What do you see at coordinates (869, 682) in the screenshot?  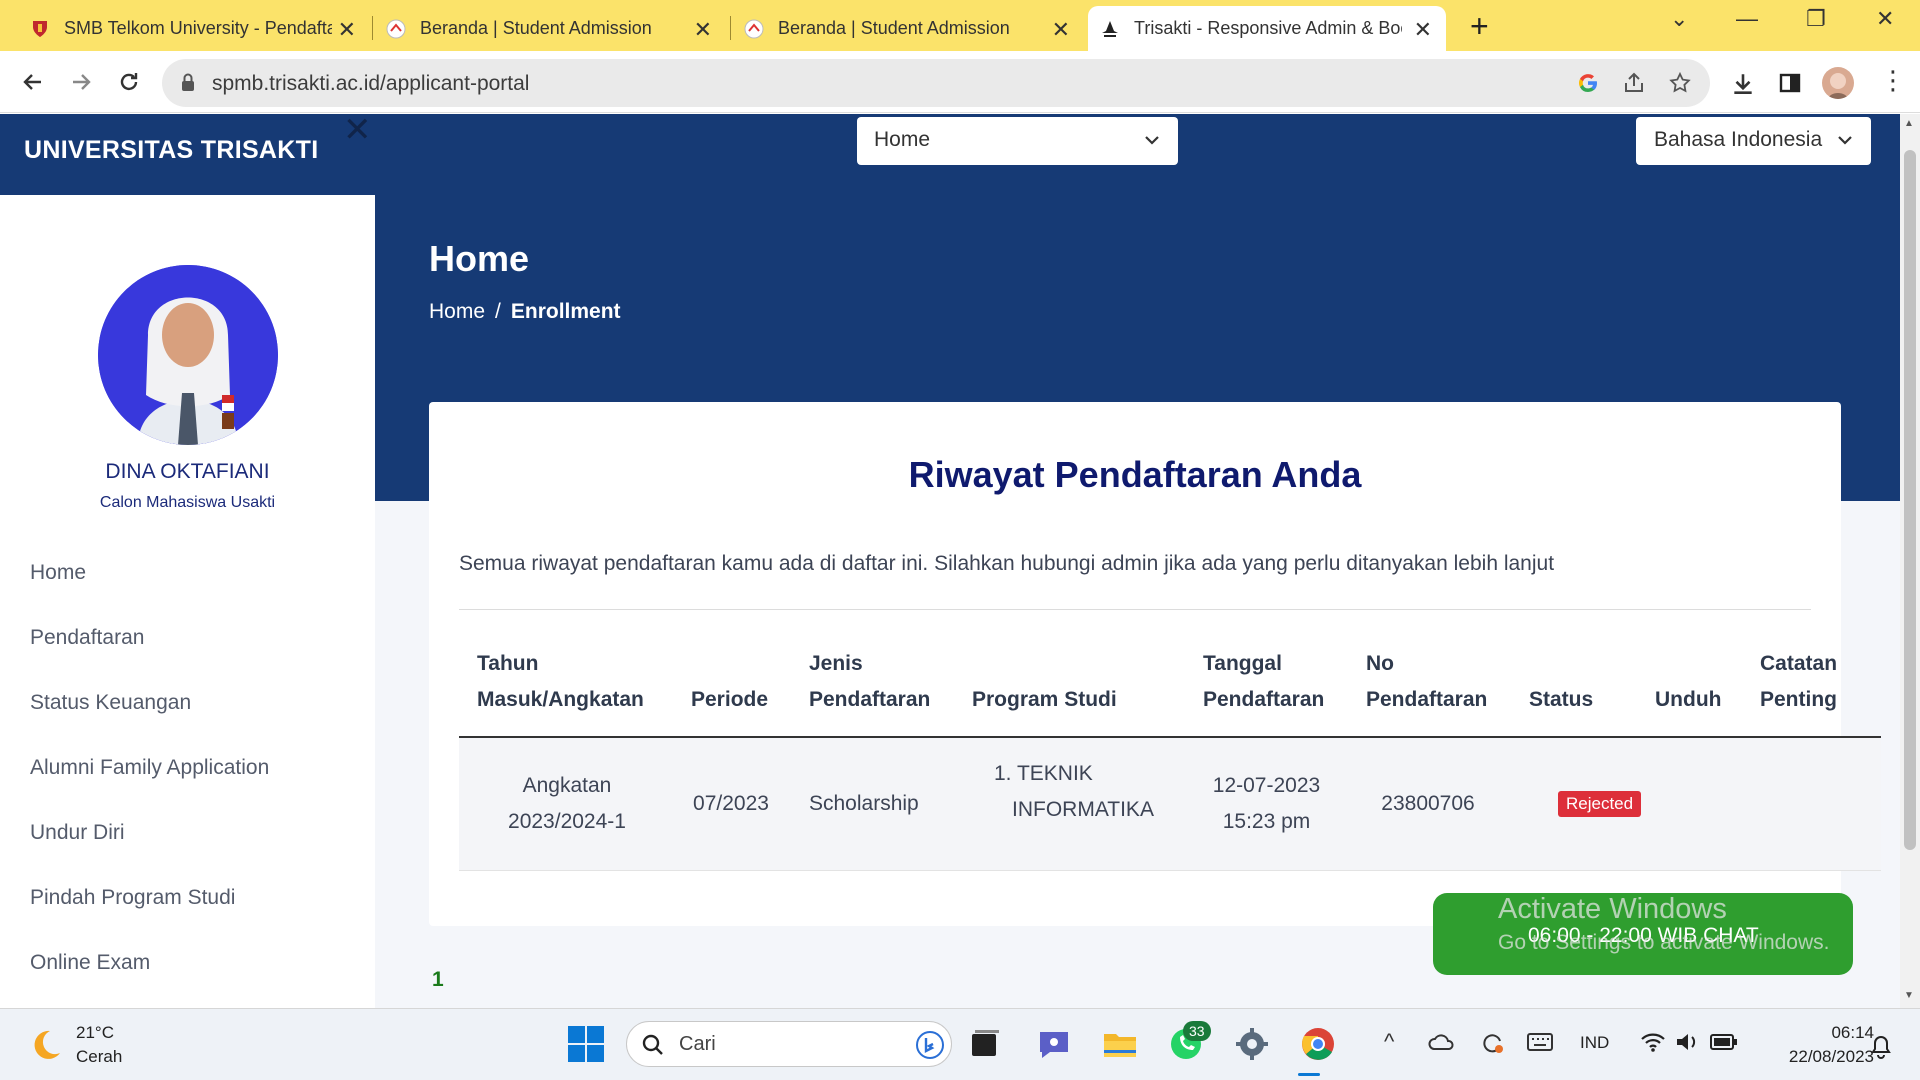 I see `col-jenis-pendaftaran: Jenis Pendaftaran` at bounding box center [869, 682].